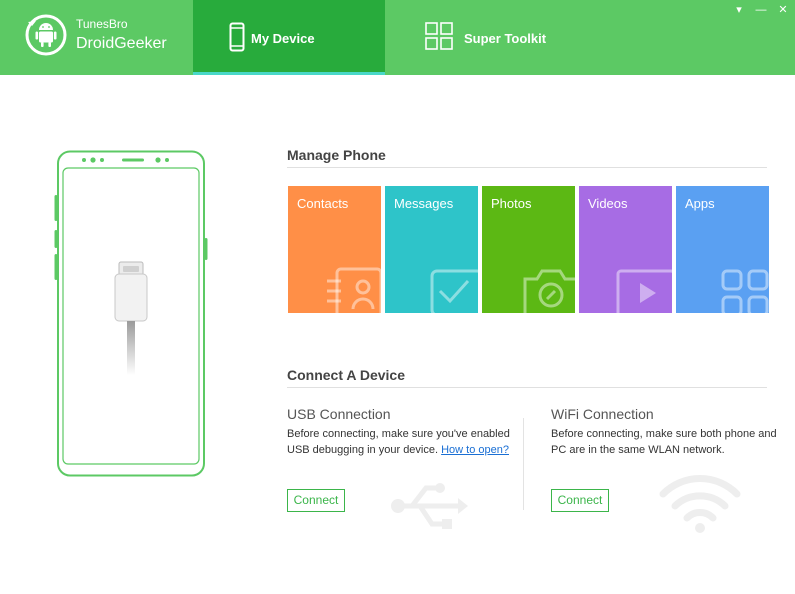 The height and width of the screenshot is (594, 795). Describe the element at coordinates (783, 10) in the screenshot. I see `close-button: ✕` at that location.